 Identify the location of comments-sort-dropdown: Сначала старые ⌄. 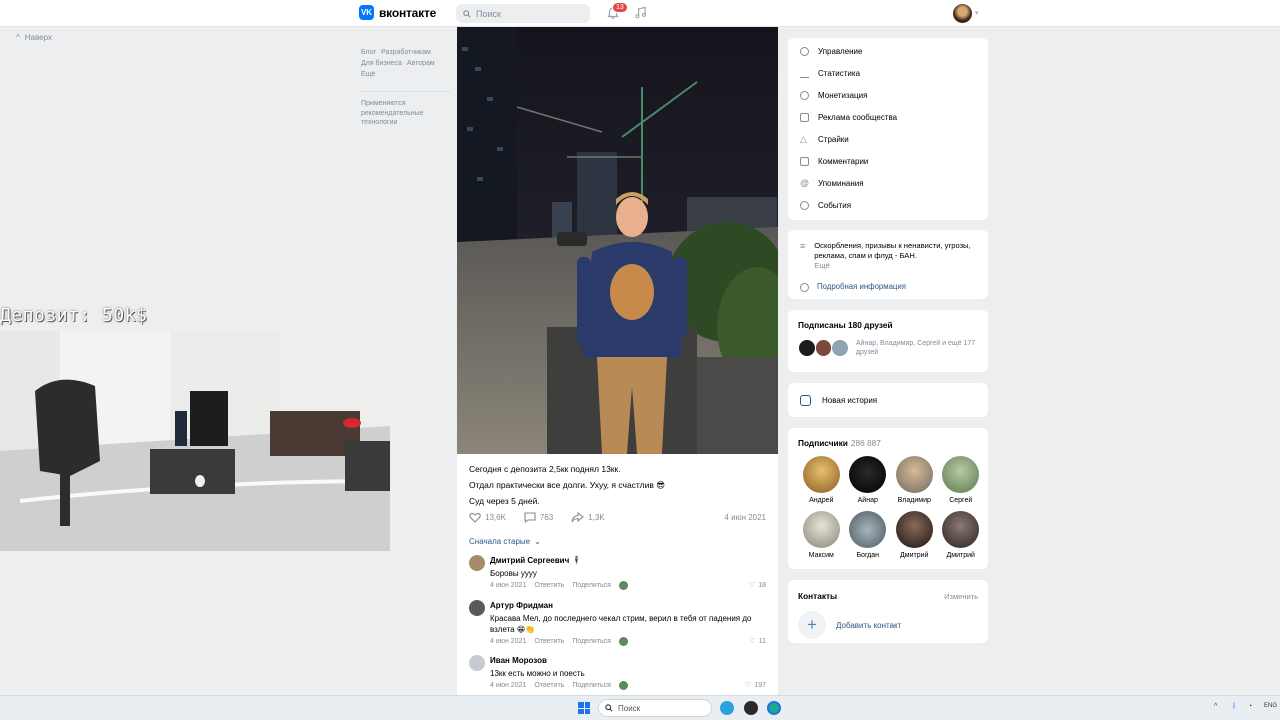
(505, 541).